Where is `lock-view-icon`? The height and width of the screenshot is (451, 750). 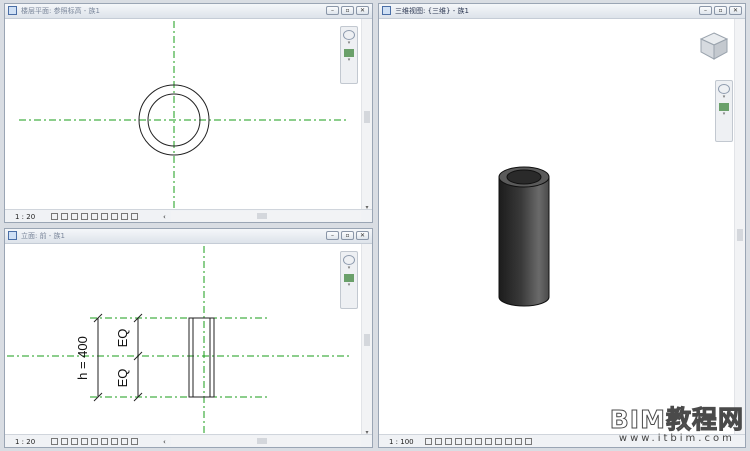
lock-view-icon is located at coordinates (488, 441).